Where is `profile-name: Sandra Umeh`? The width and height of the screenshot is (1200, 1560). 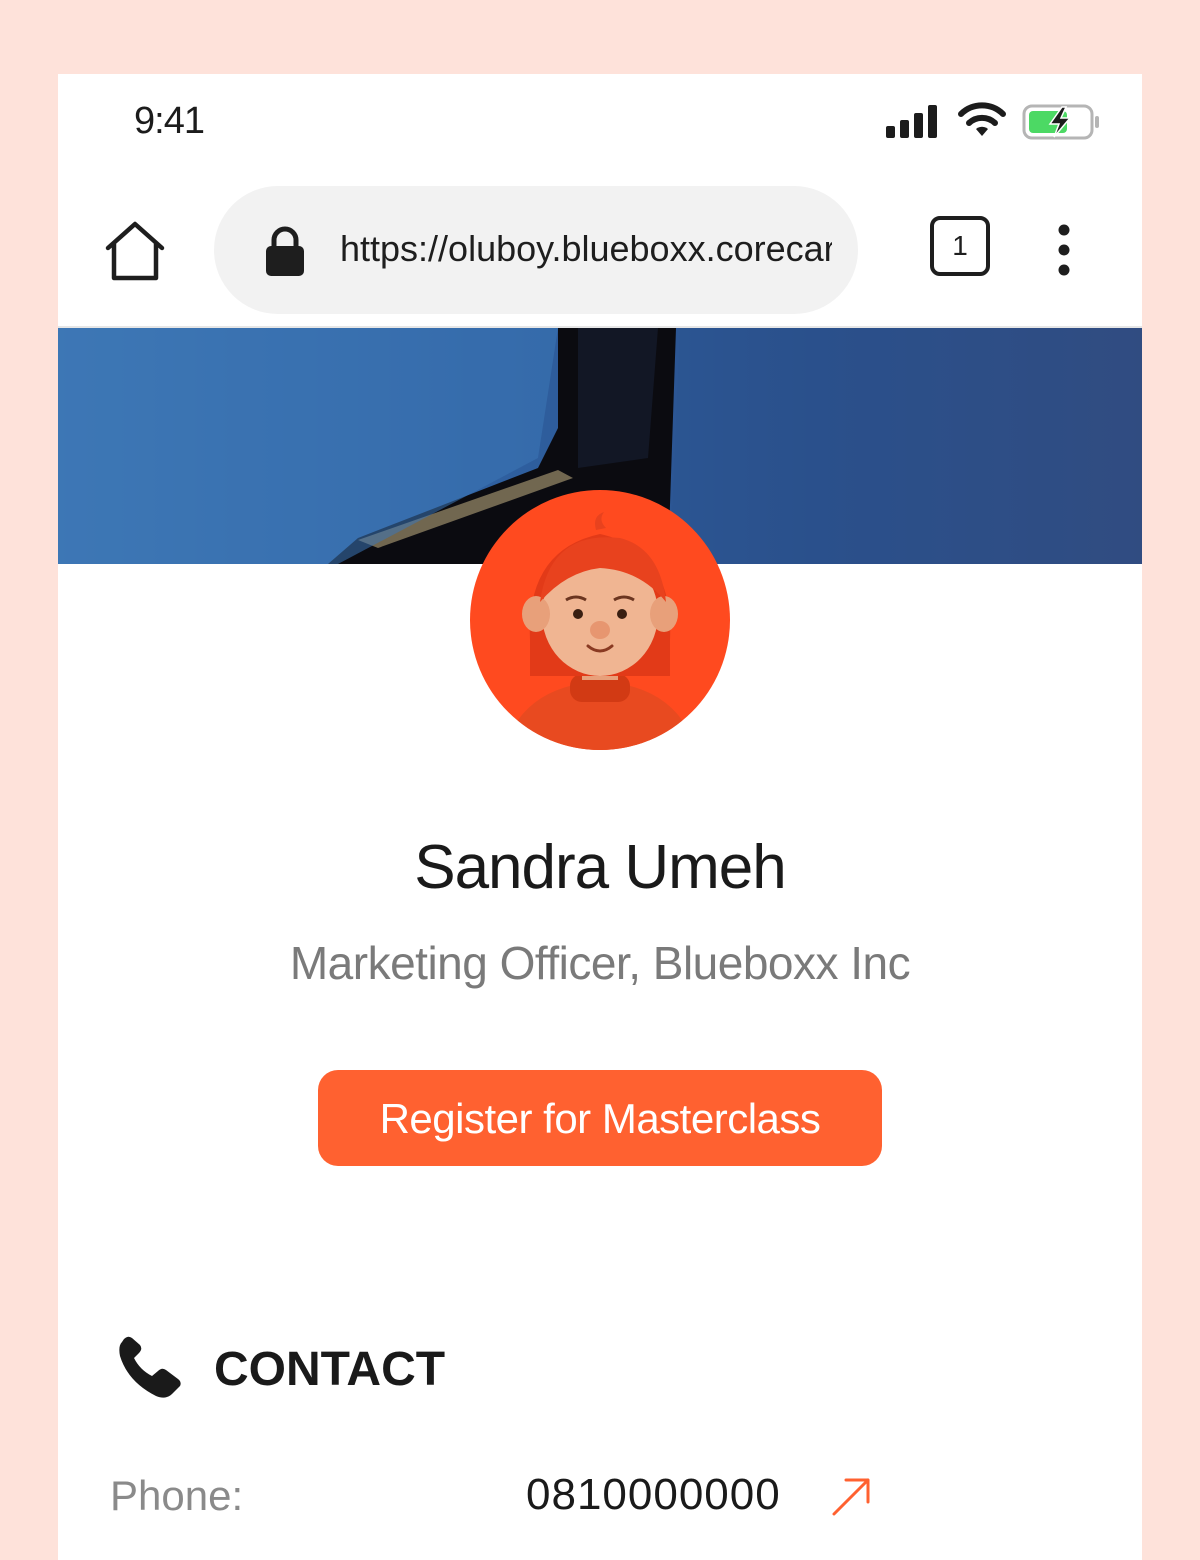
profile-name: Sandra Umeh is located at coordinates (600, 867).